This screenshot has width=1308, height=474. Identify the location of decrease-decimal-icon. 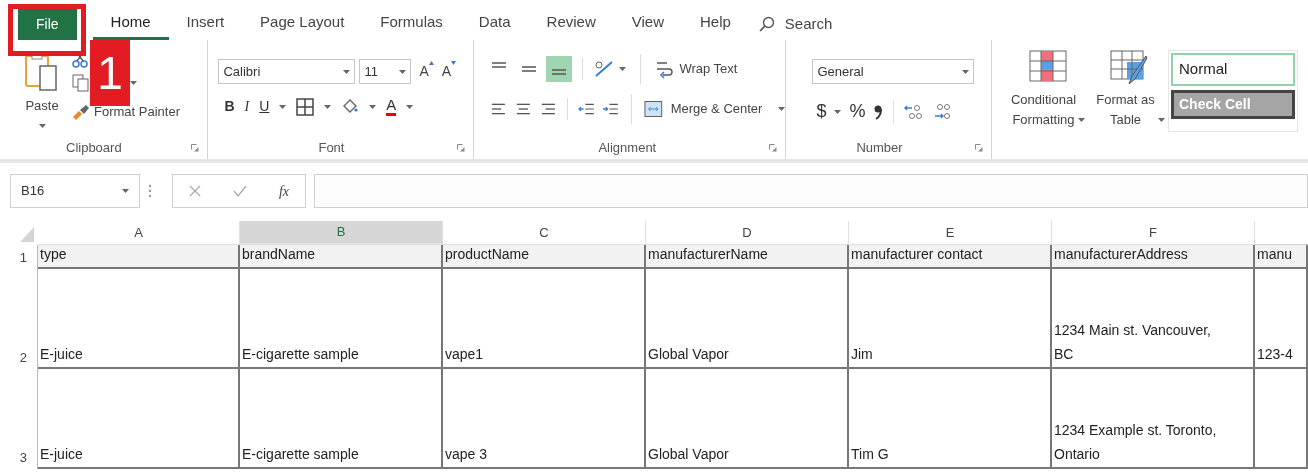
(942, 111).